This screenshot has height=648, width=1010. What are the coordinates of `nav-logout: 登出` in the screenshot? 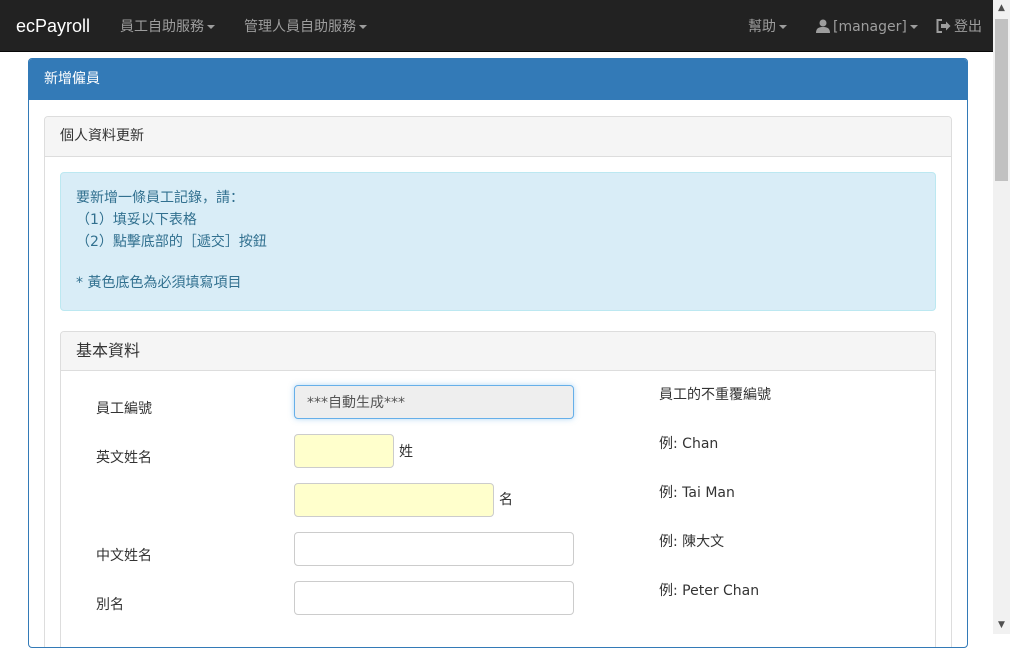 It's located at (959, 27).